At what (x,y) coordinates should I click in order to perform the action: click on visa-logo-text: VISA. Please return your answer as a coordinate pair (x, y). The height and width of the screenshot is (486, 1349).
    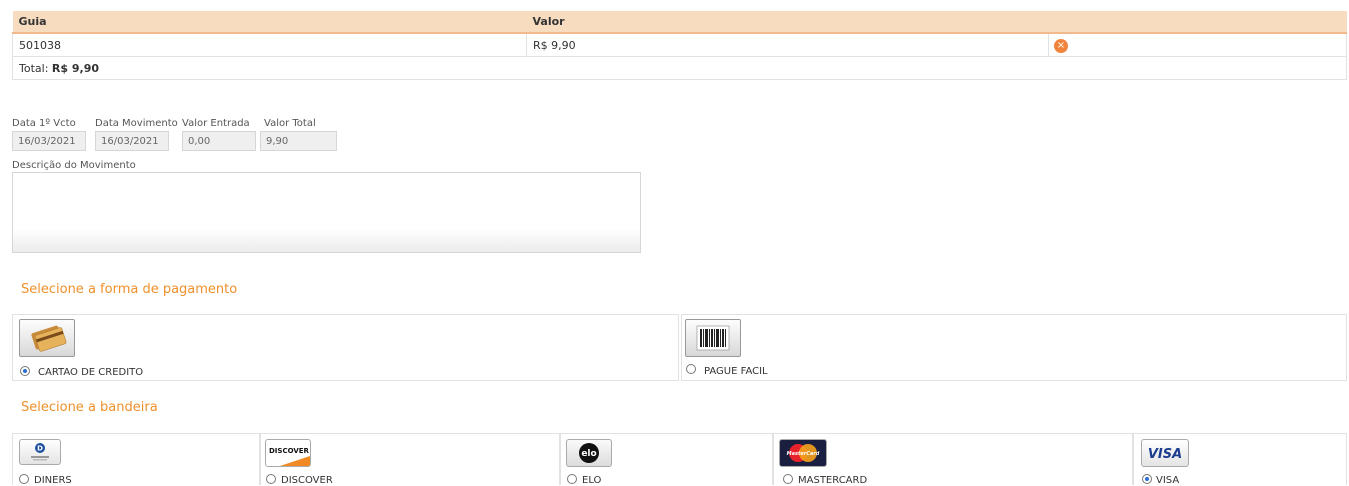
    Looking at the image, I should click on (1165, 454).